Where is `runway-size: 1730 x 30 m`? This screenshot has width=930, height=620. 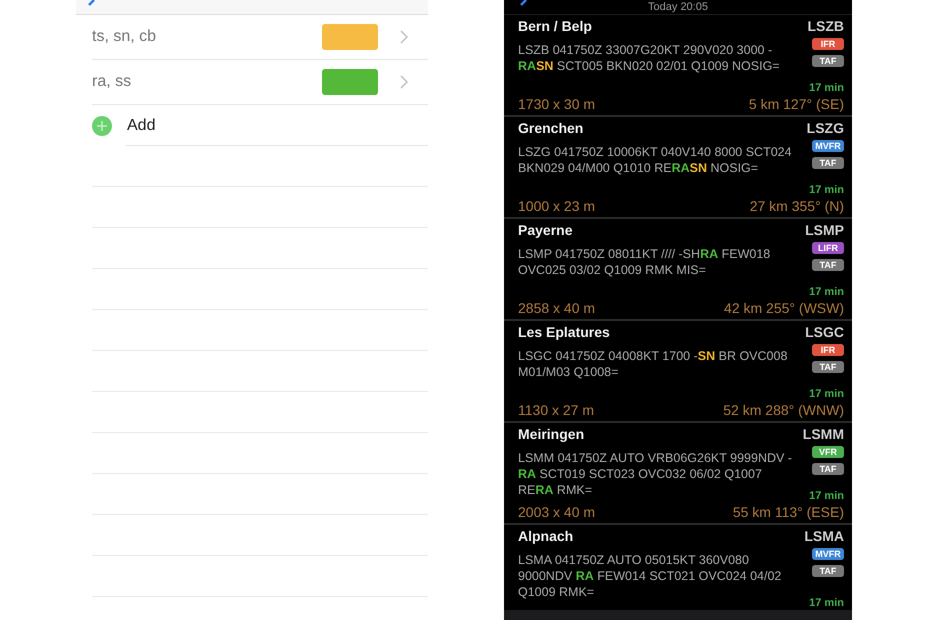 runway-size: 1730 x 30 m is located at coordinates (557, 104).